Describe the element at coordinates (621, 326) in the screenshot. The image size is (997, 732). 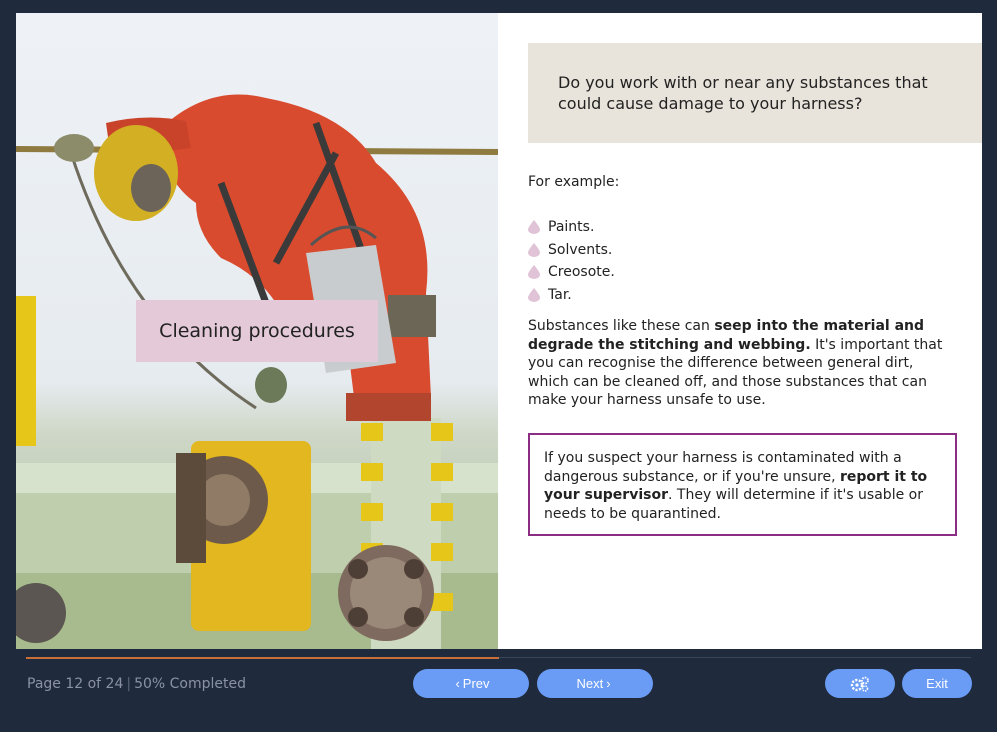
I see `paragraph-text: Substances like these can` at that location.